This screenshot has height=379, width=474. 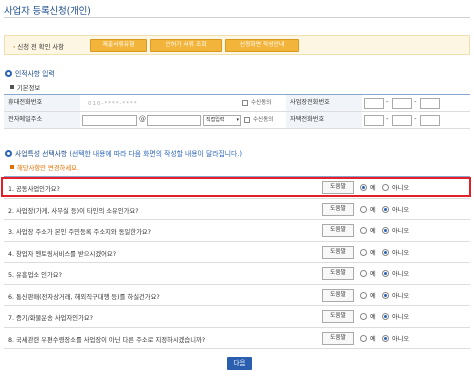 I want to click on notice-box: · 신청 전 확인 사항 제출서류유형 인허가 서류 조회 신청화면 작성안내, so click(x=237, y=45).